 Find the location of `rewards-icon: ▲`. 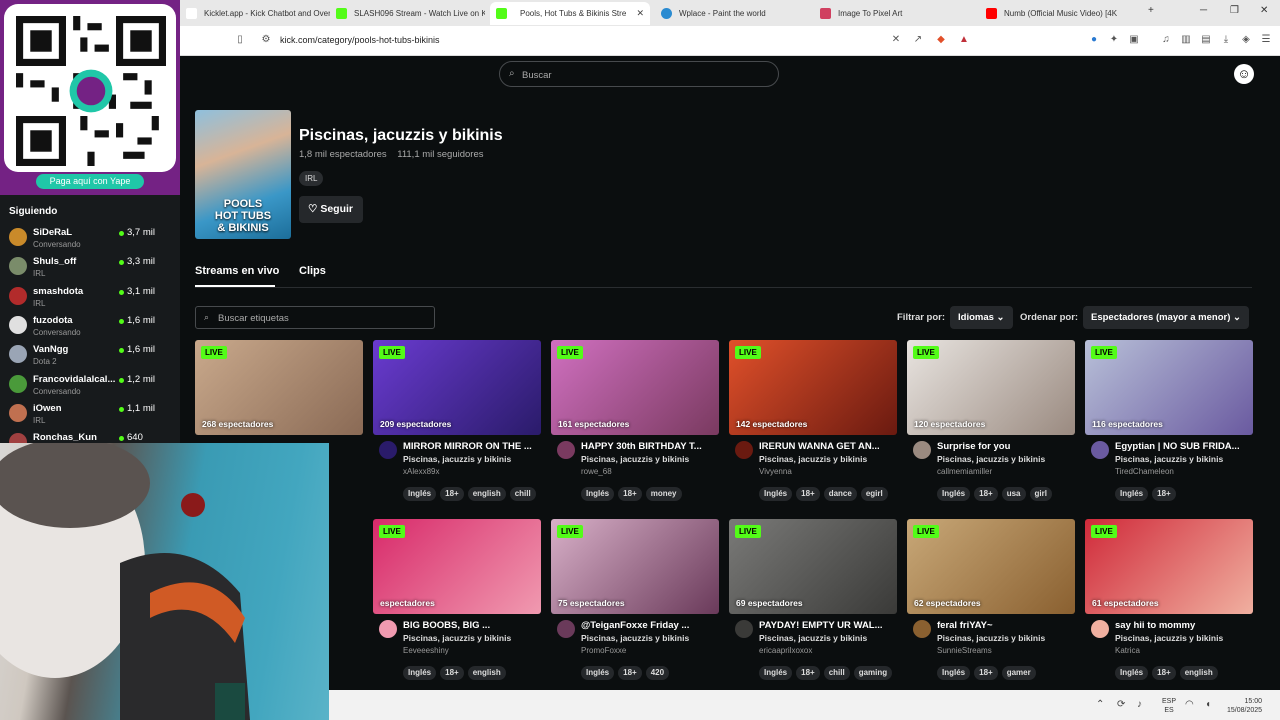

rewards-icon: ▲ is located at coordinates (964, 40).